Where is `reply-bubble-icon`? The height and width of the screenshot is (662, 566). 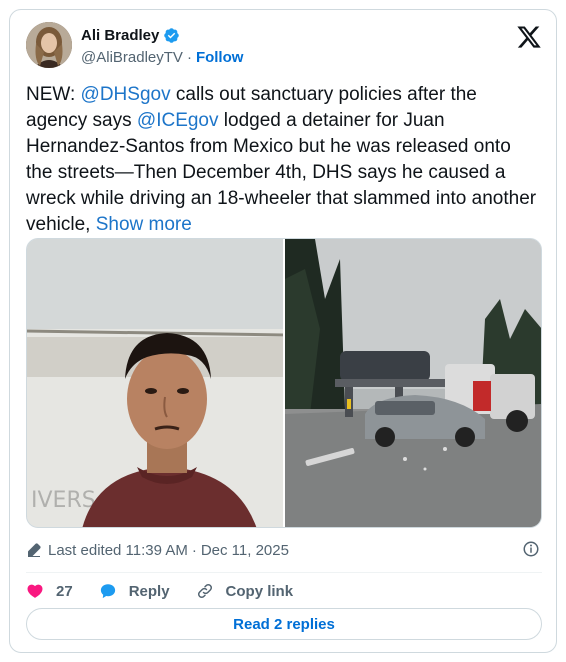 reply-bubble-icon is located at coordinates (107, 591).